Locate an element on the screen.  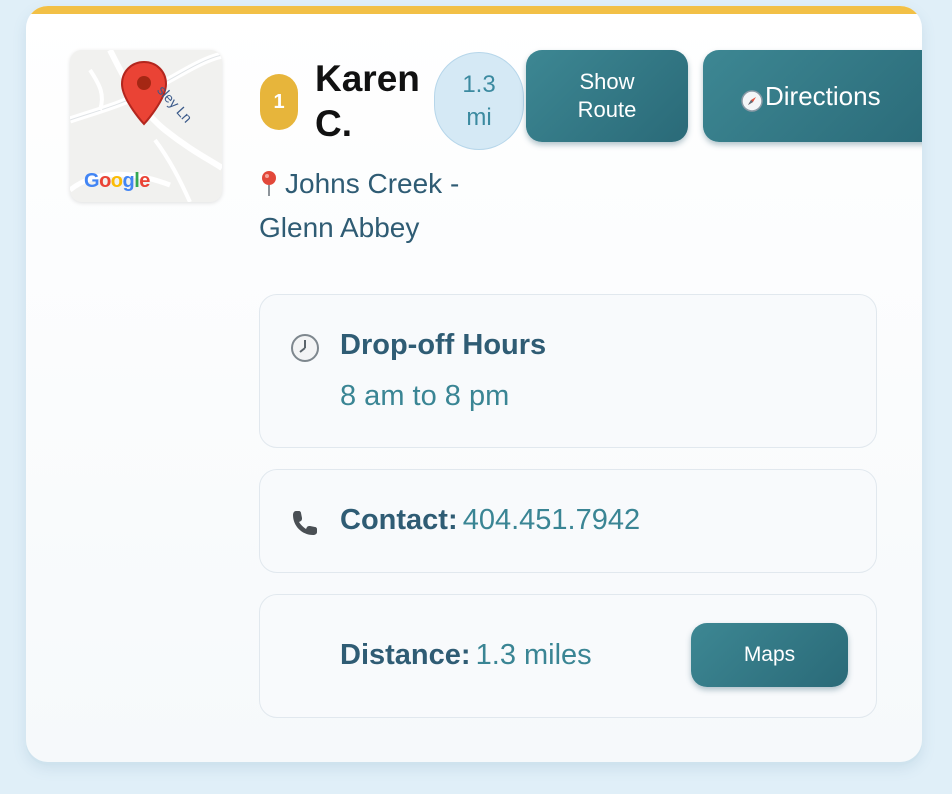
hours-card: Drop-off Hours 8 am to 8 pm is located at coordinates (568, 371).